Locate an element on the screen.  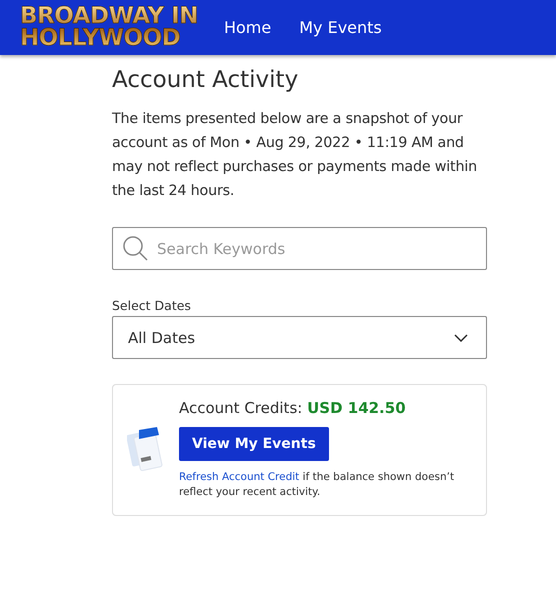
search-icon is located at coordinates (135, 248).